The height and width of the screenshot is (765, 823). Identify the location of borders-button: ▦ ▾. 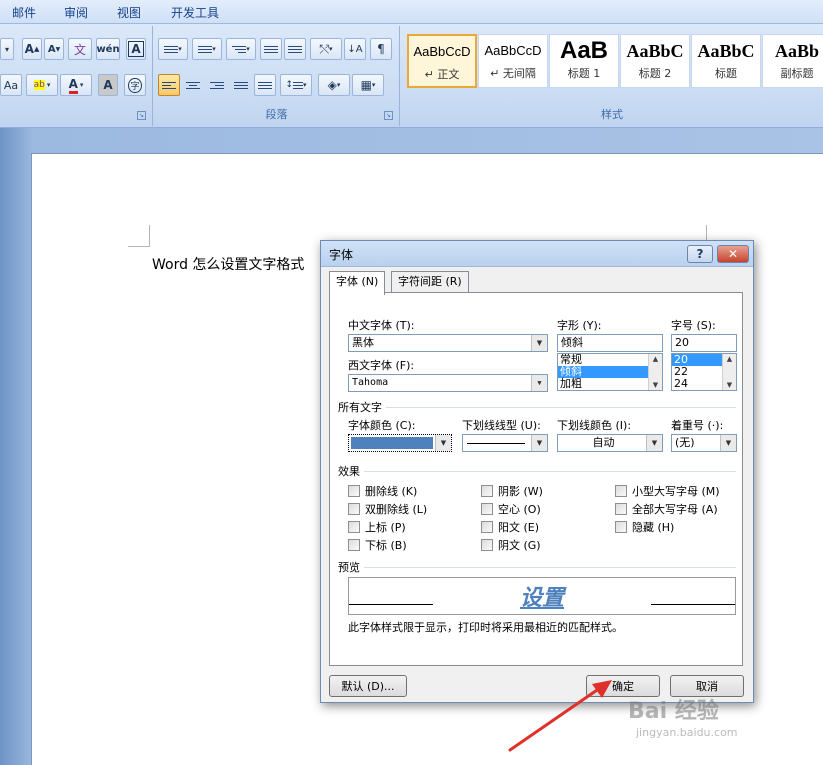
(368, 85).